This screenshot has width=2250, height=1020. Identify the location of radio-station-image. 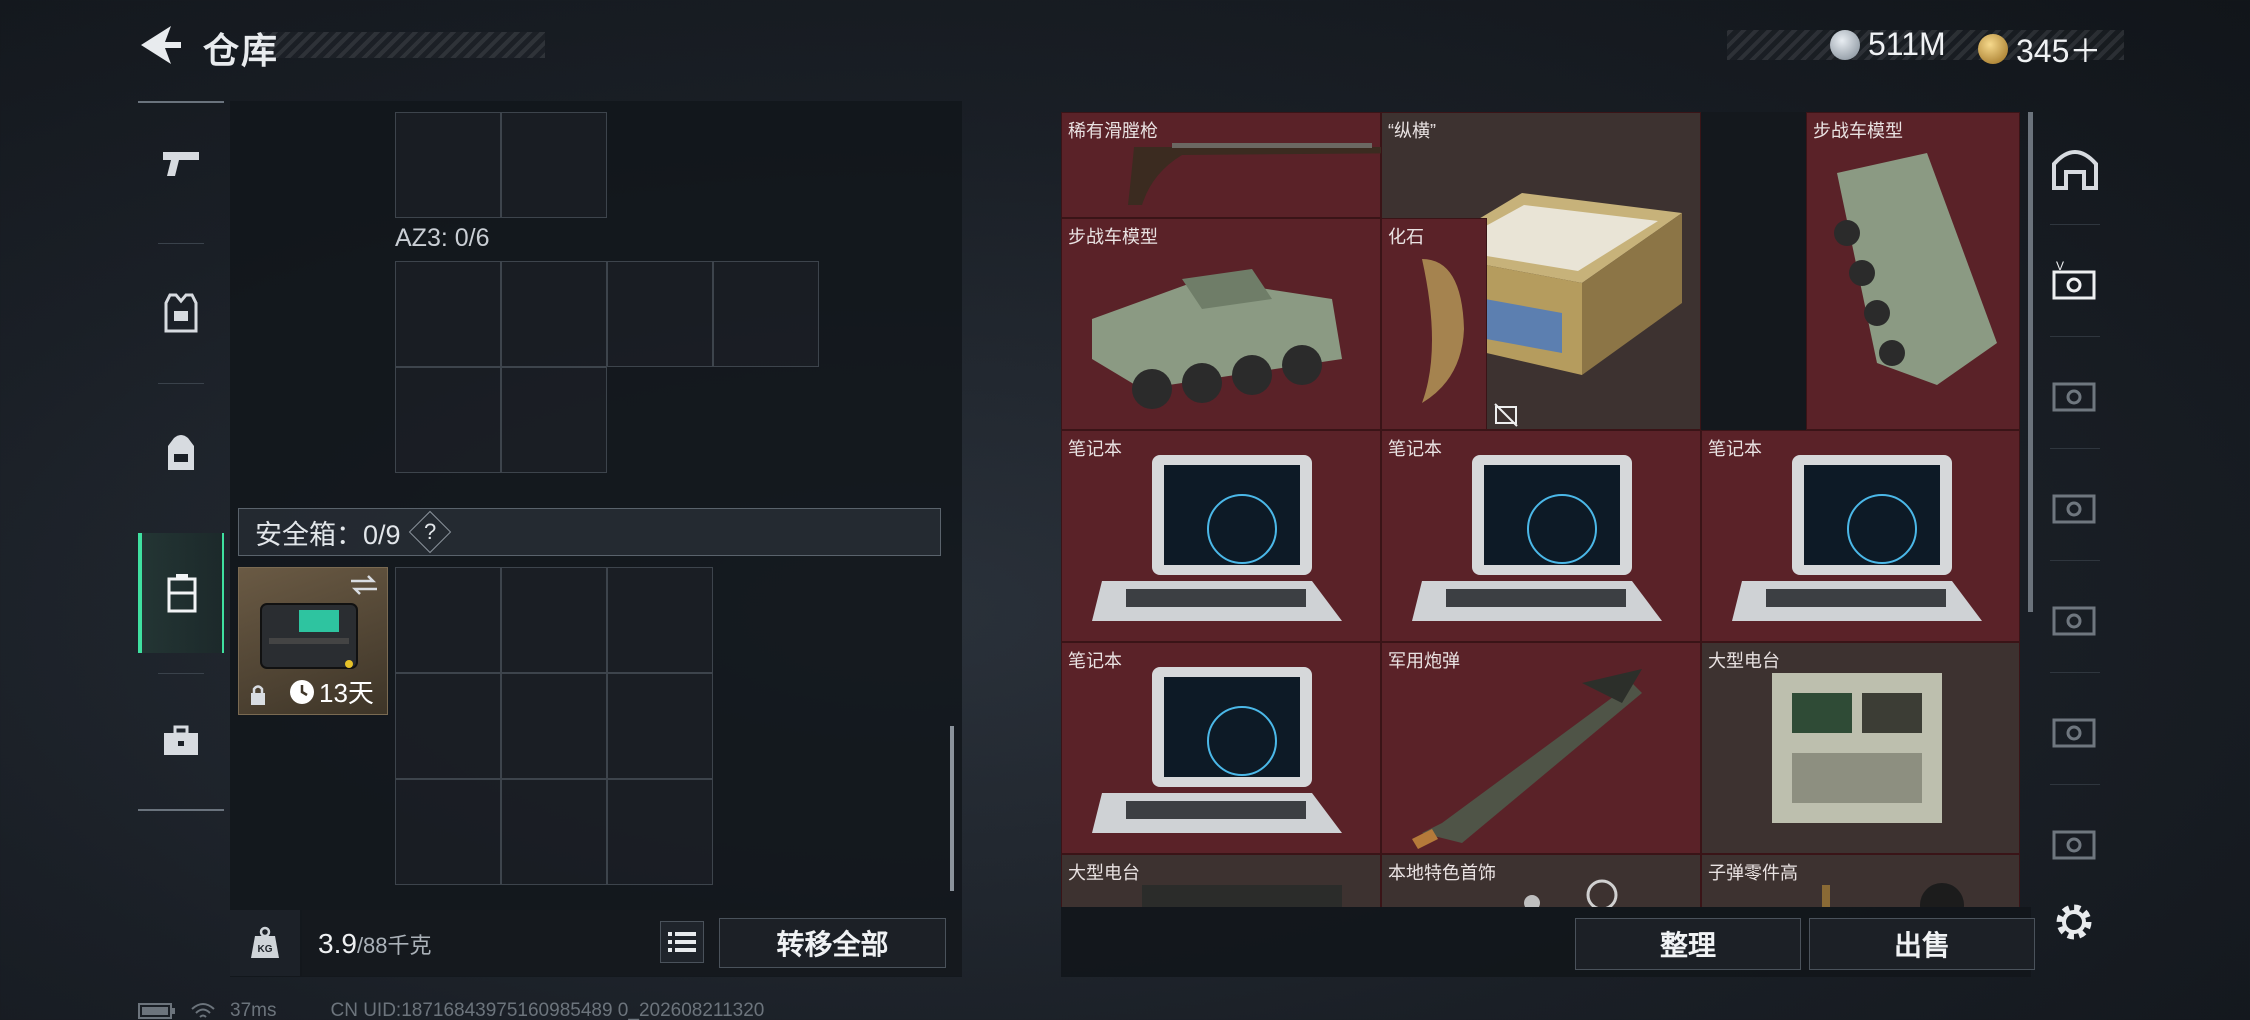
(1857, 748).